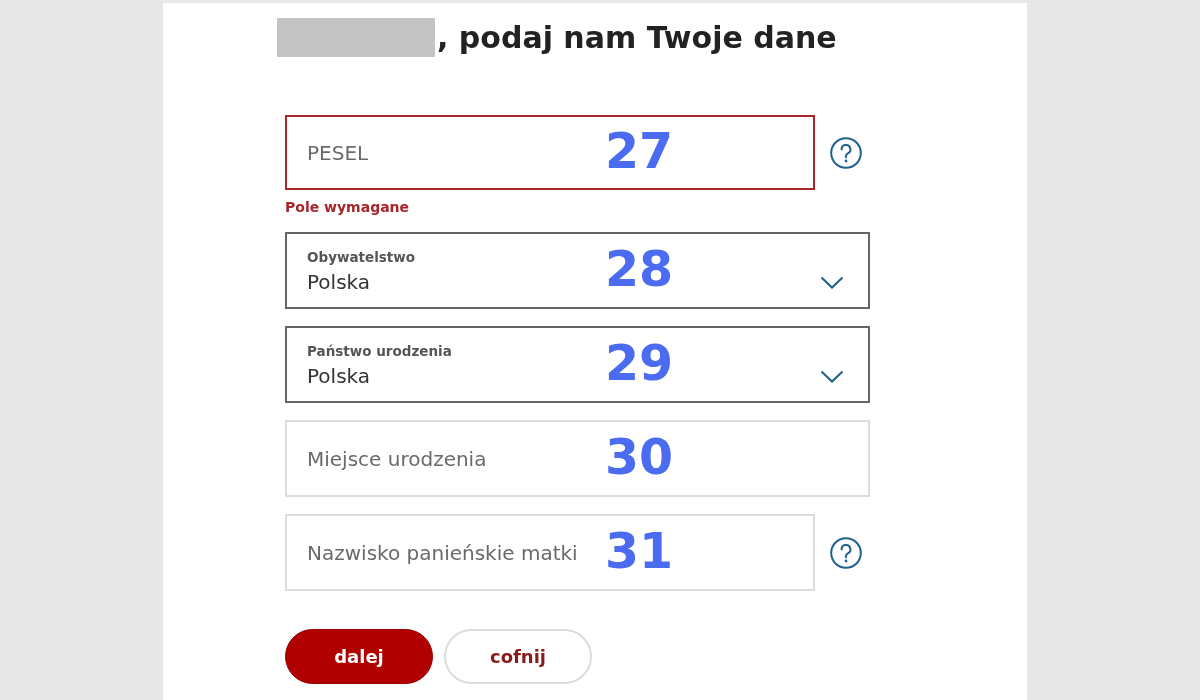 Image resolution: width=1200 pixels, height=700 pixels. What do you see at coordinates (518, 656) in the screenshot?
I see `back-button: cofnij` at bounding box center [518, 656].